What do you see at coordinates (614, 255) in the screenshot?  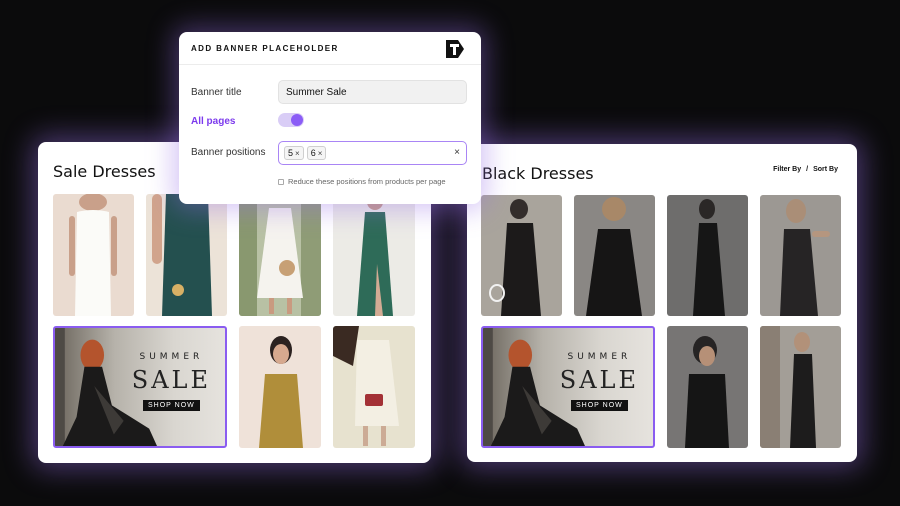 I see `product-image-black-gown` at bounding box center [614, 255].